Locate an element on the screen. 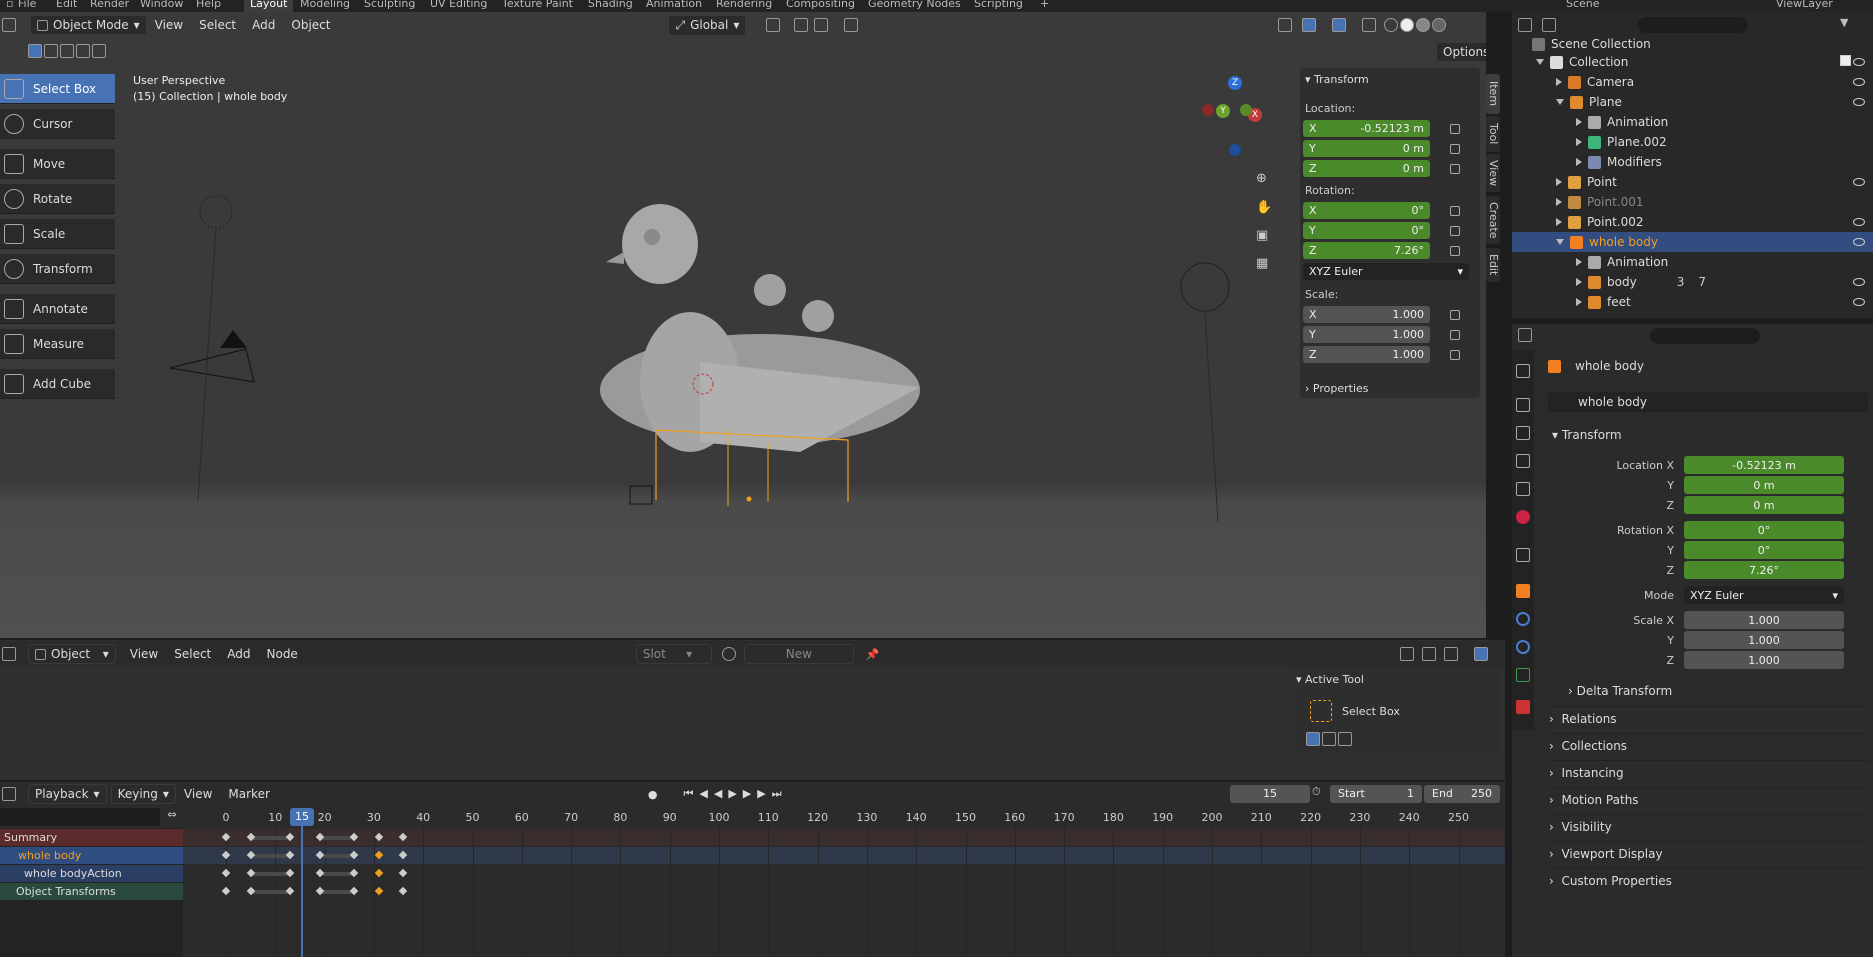 The height and width of the screenshot is (957, 1873). prop-loc-x-field: -0.52123 m is located at coordinates (1764, 465).